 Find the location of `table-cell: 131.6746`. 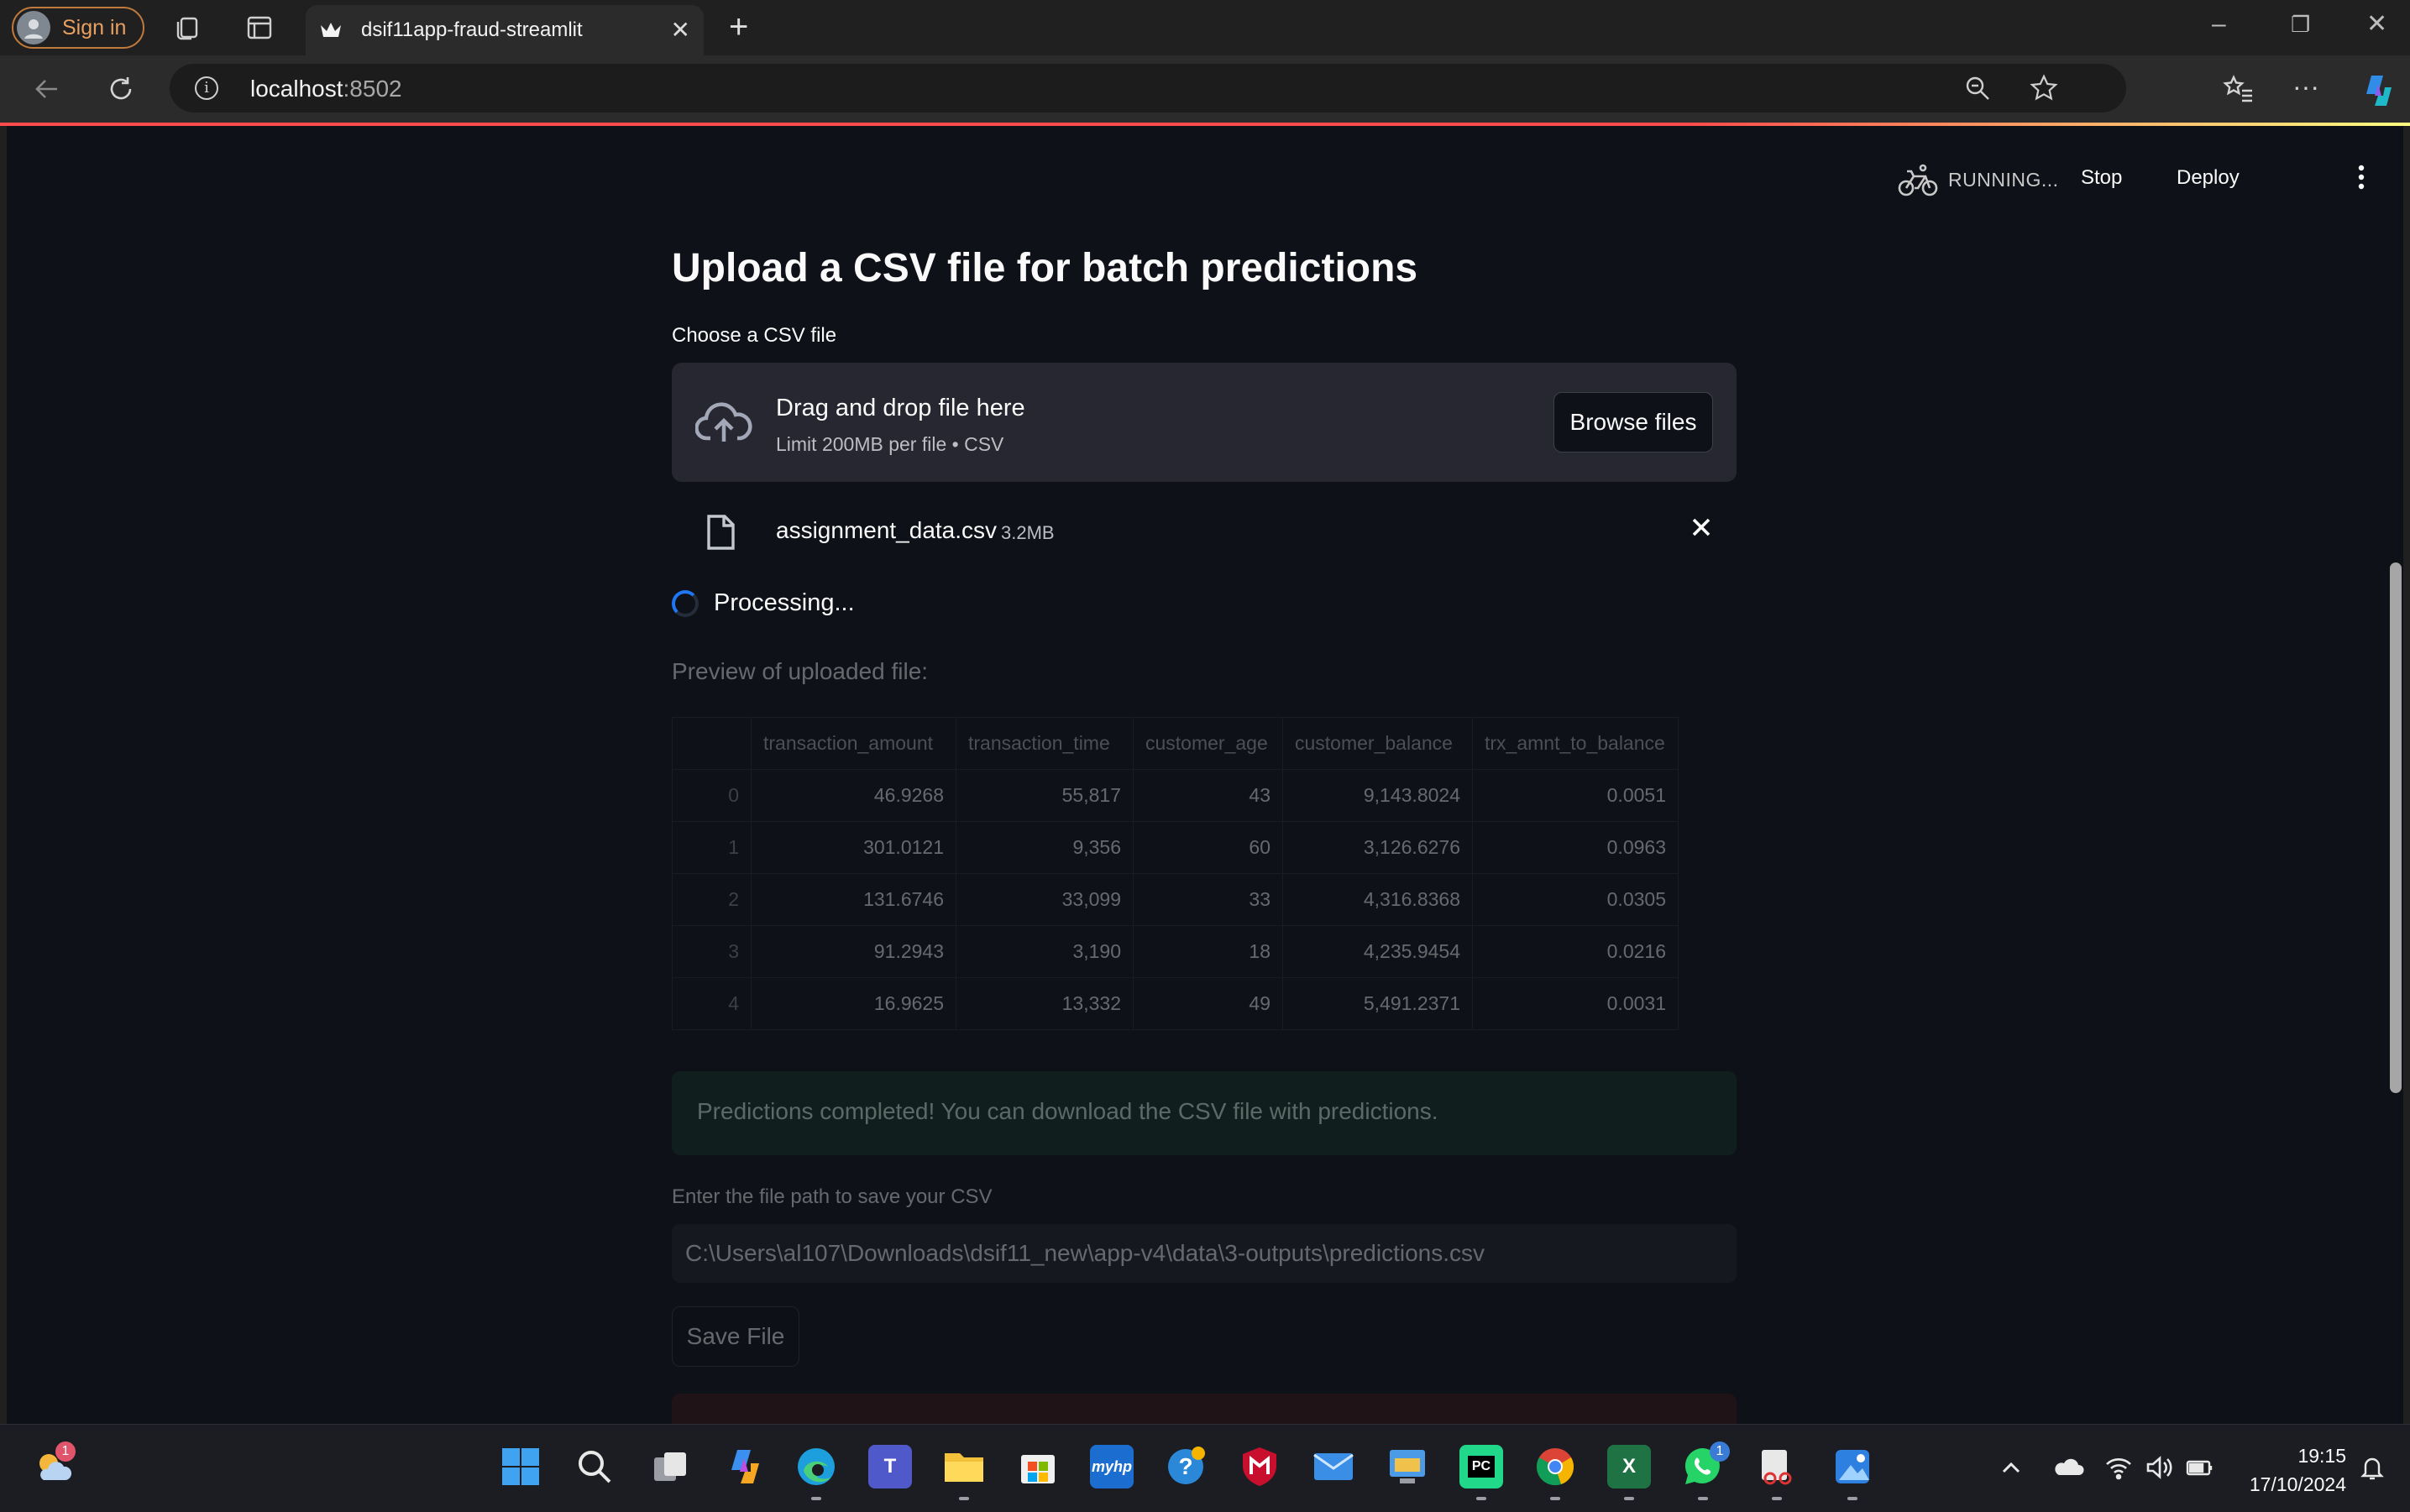

table-cell: 131.6746 is located at coordinates (853, 899).